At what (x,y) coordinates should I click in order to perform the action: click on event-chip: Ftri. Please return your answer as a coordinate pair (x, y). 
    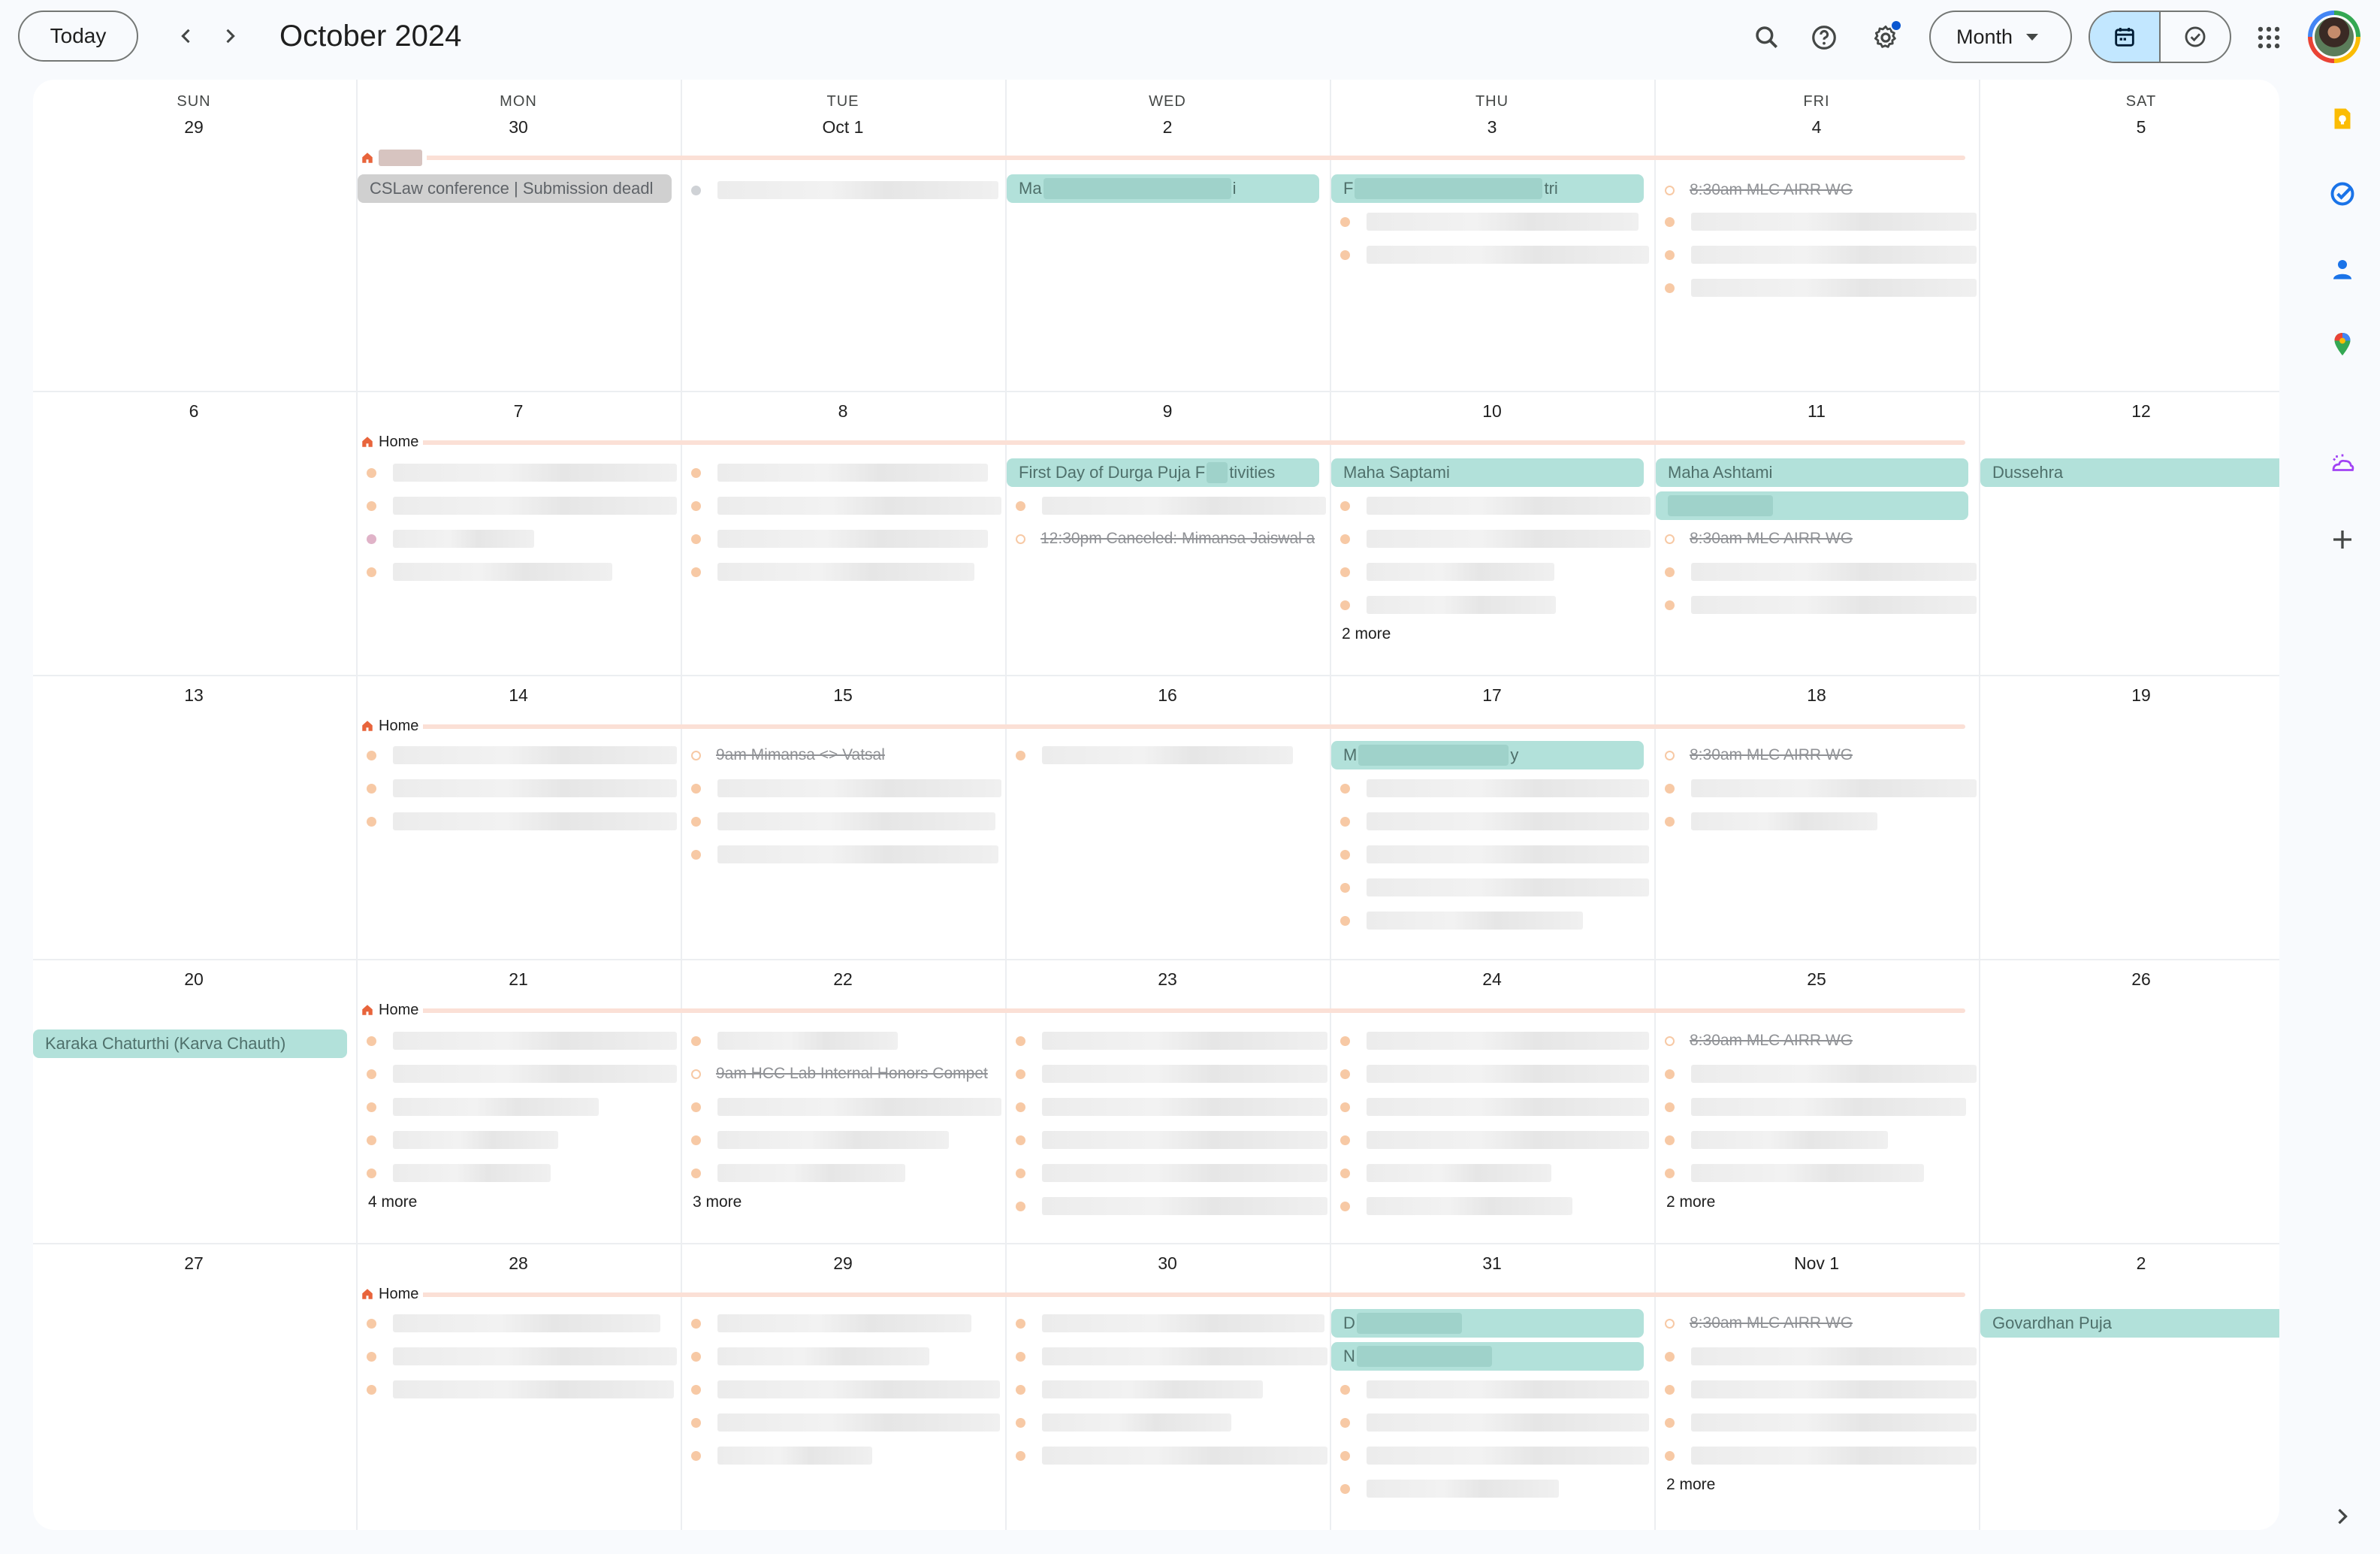
    Looking at the image, I should click on (1487, 188).